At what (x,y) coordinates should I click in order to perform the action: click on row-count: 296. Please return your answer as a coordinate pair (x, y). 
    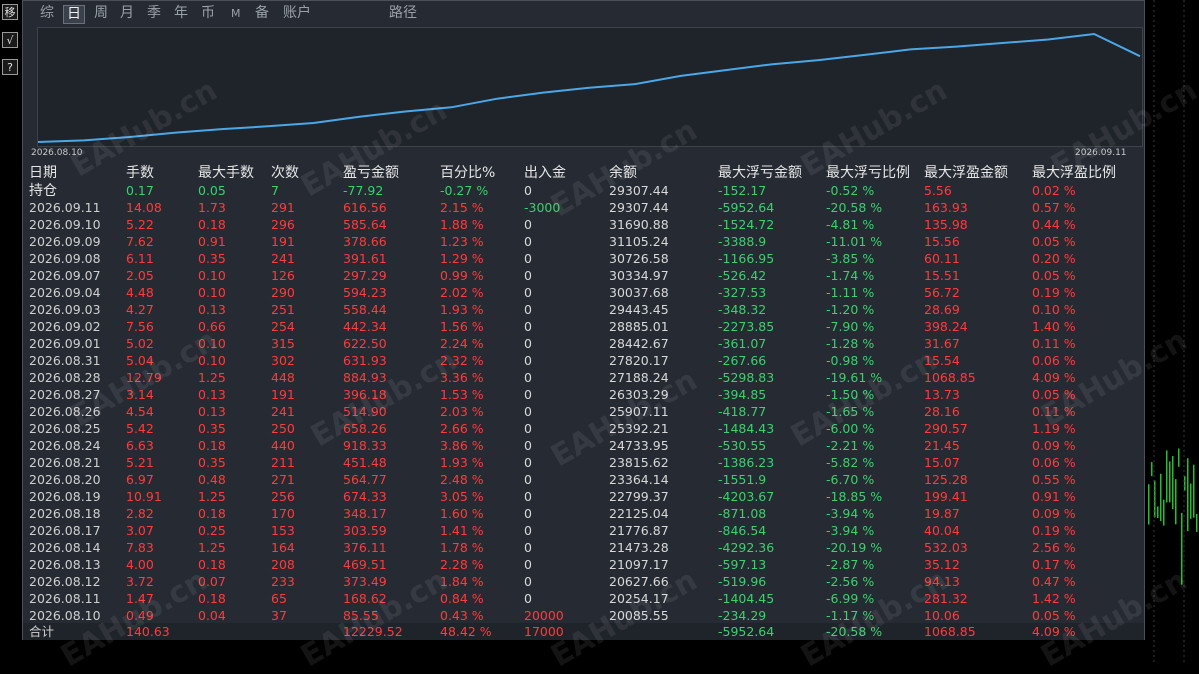
    Looking at the image, I should click on (283, 225).